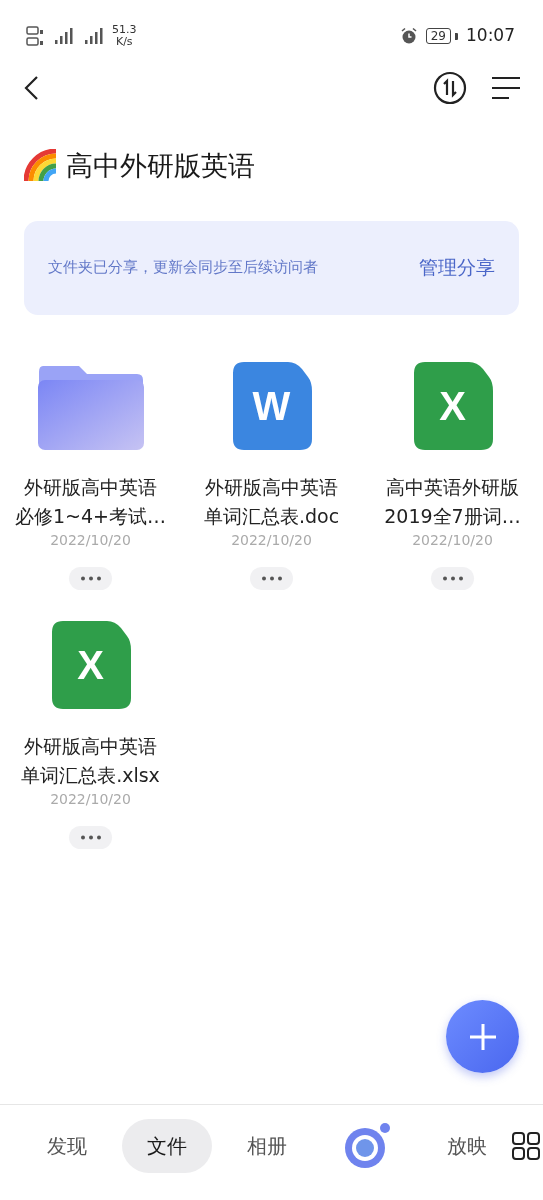 Image resolution: width=543 pixels, height=1200 pixels. What do you see at coordinates (267, 1145) in the screenshot?
I see `nav-tab: 相册` at bounding box center [267, 1145].